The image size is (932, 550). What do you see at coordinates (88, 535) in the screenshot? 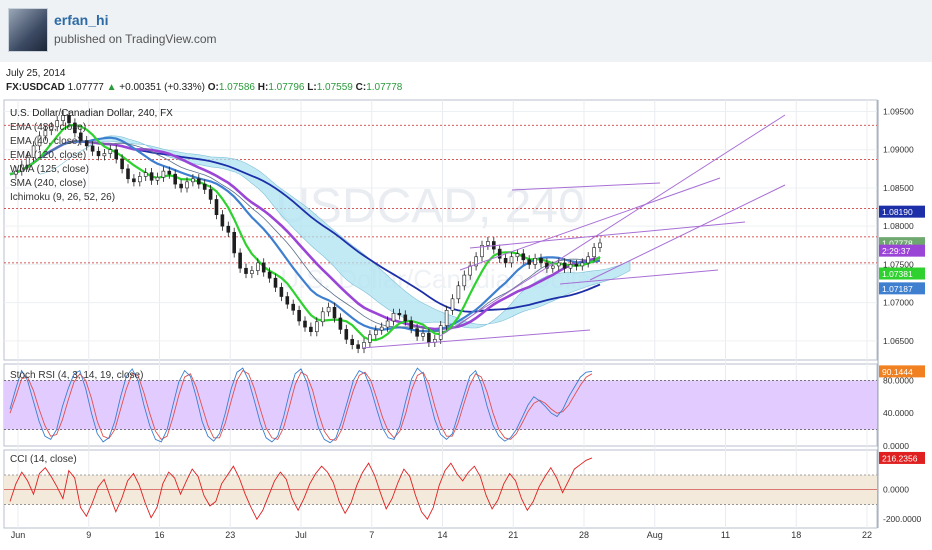
I see `x-tick-label: 9` at bounding box center [88, 535].